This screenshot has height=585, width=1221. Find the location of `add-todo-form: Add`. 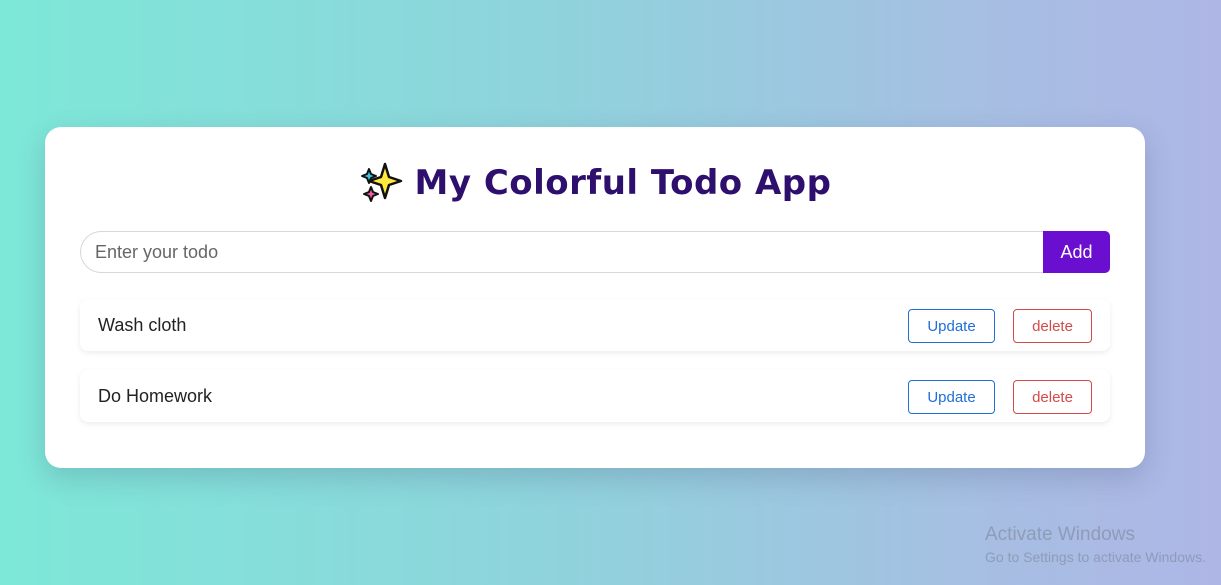

add-todo-form: Add is located at coordinates (595, 252).